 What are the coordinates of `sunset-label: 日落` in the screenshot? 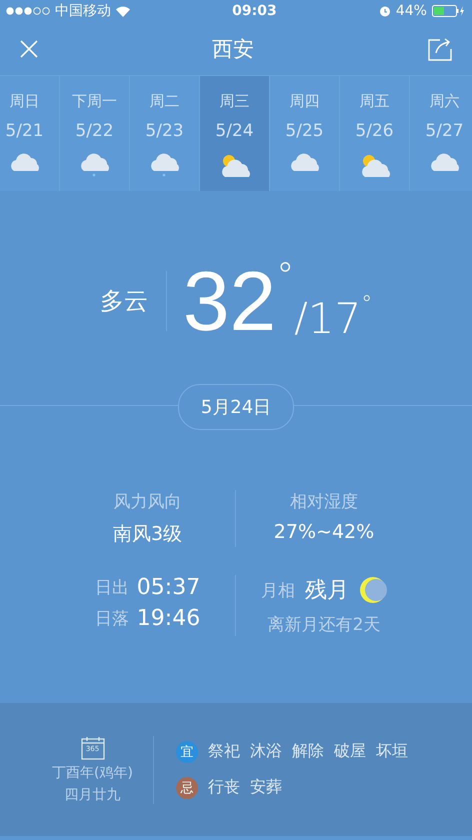 It's located at (111, 619).